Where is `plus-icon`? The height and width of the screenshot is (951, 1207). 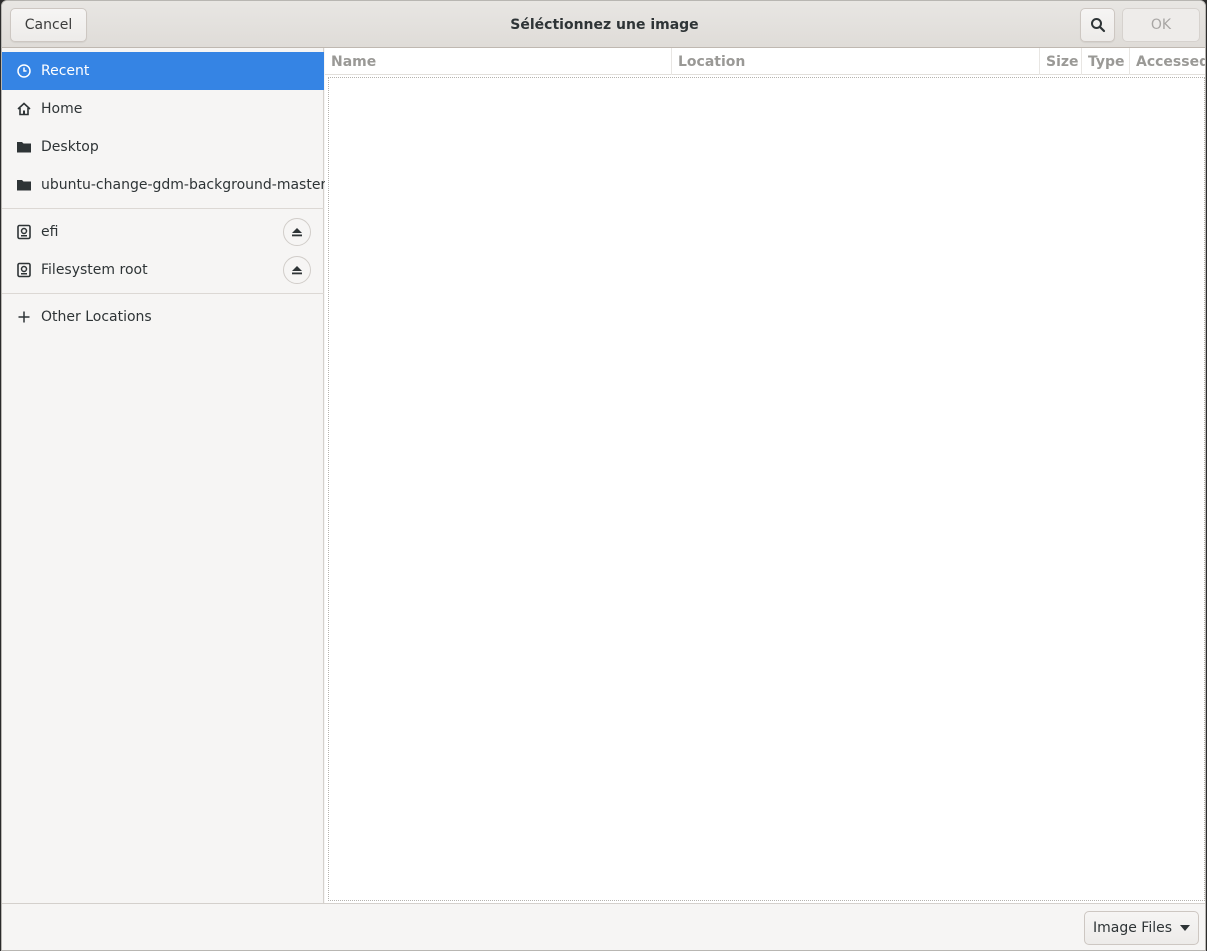 plus-icon is located at coordinates (24, 317).